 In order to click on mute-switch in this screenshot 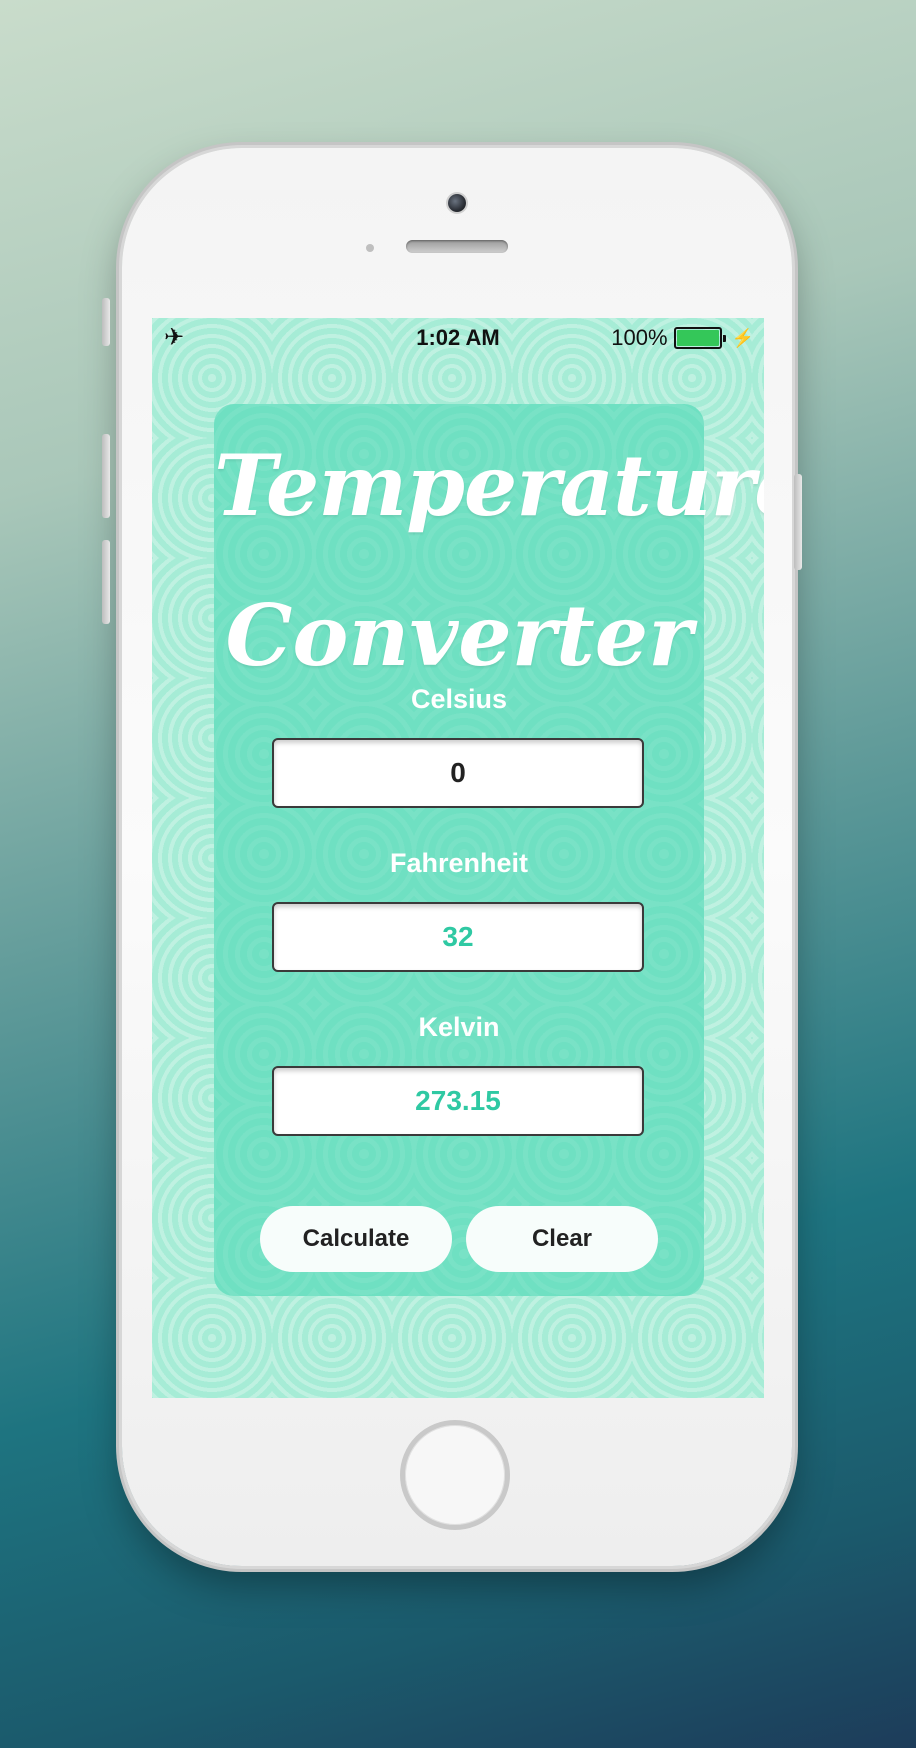, I will do `click(106, 322)`.